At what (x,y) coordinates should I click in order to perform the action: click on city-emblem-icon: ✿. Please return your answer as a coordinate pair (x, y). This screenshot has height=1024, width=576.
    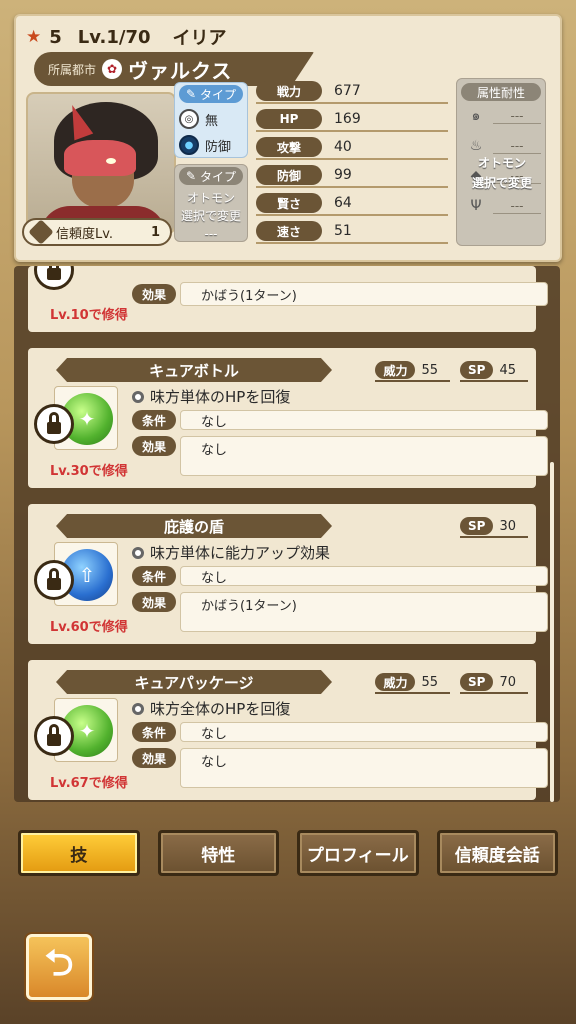
    Looking at the image, I should click on (112, 69).